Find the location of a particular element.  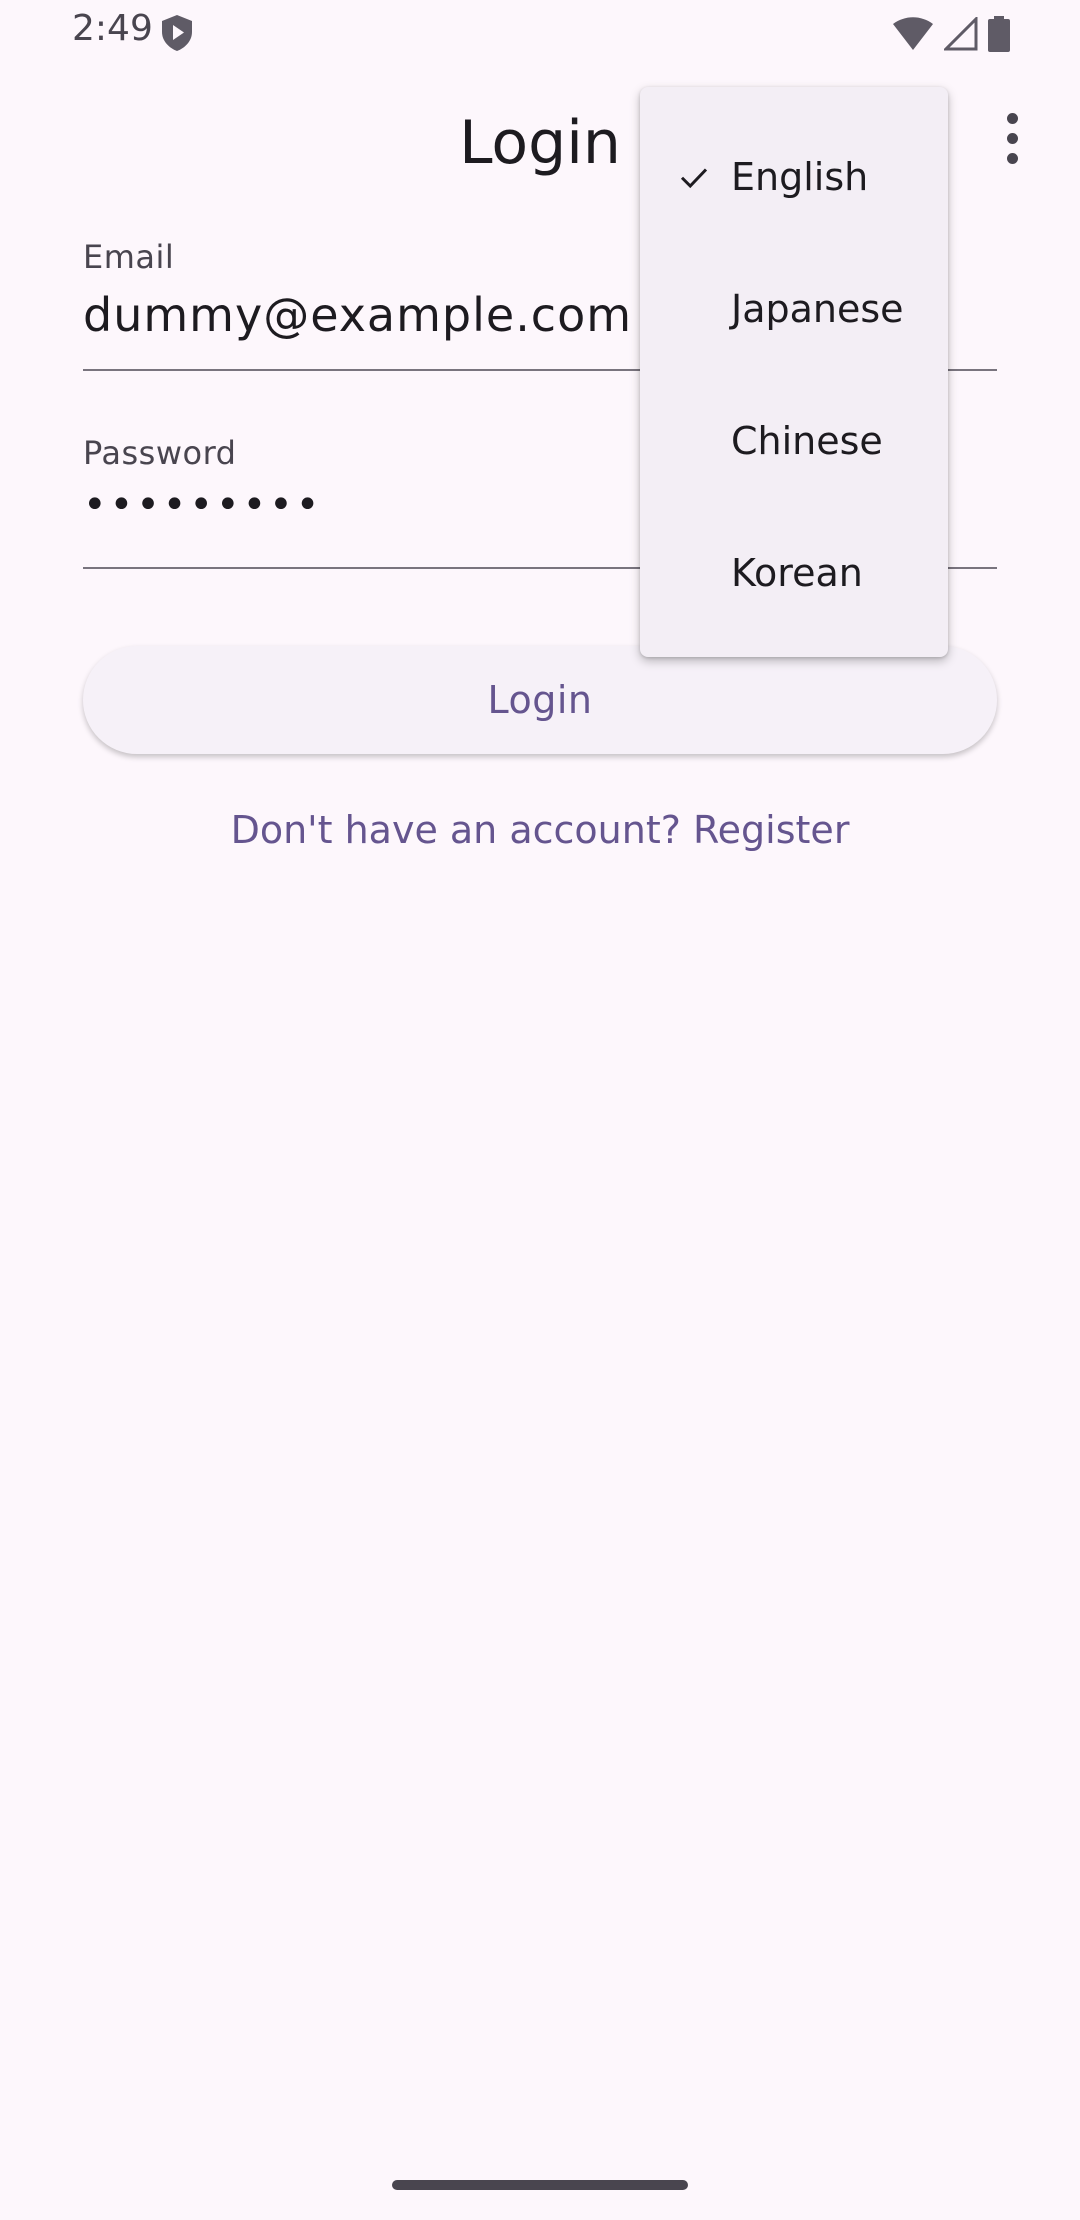

menu-item-label: English is located at coordinates (800, 177).